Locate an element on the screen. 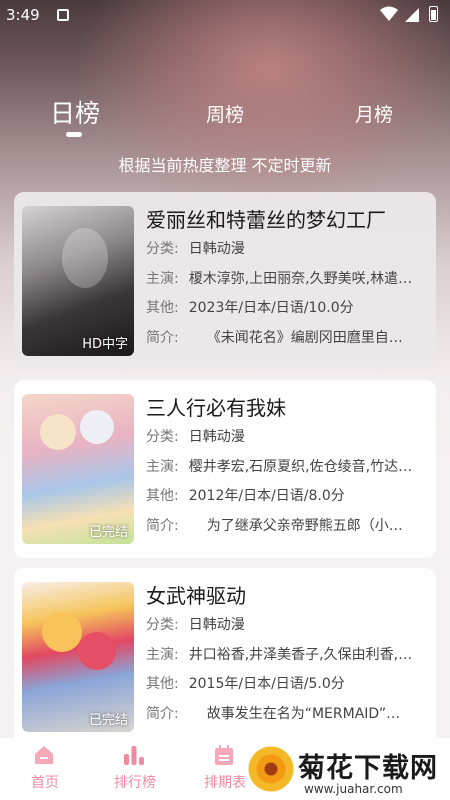 The height and width of the screenshot is (800, 450). site-watermark: 菊花下载网 www.juahar.com is located at coordinates (348, 772).